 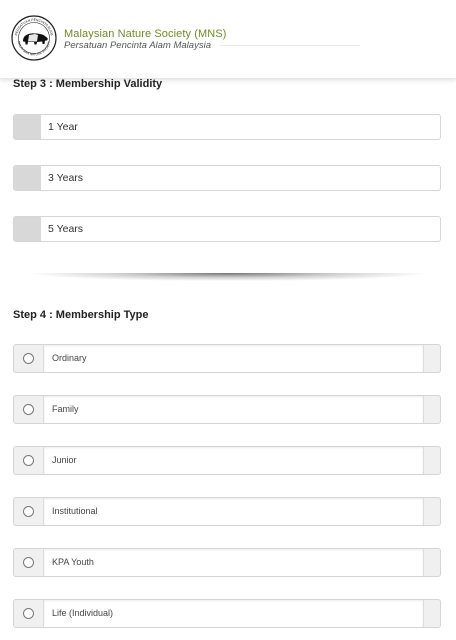 What do you see at coordinates (233, 562) in the screenshot?
I see `type-field: KPA Youth` at bounding box center [233, 562].